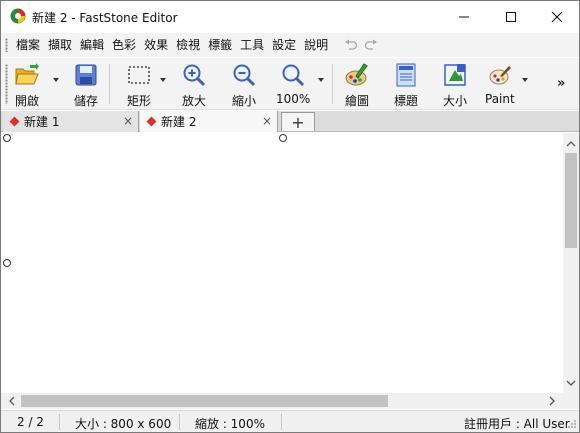  What do you see at coordinates (163, 80) in the screenshot?
I see `rectangle-dropdown-icon` at bounding box center [163, 80].